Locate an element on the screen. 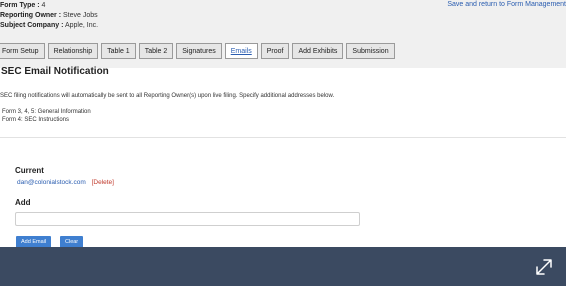 This screenshot has width=566, height=286. subject-company-label: Subject Company : is located at coordinates (32, 25).